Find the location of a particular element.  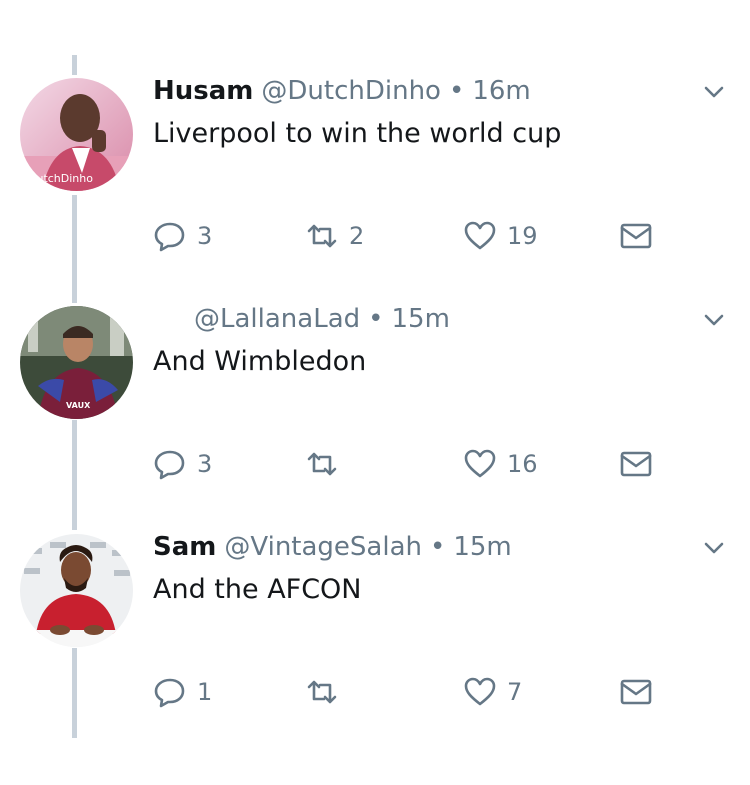

reply-button: 1 is located at coordinates (182, 692).